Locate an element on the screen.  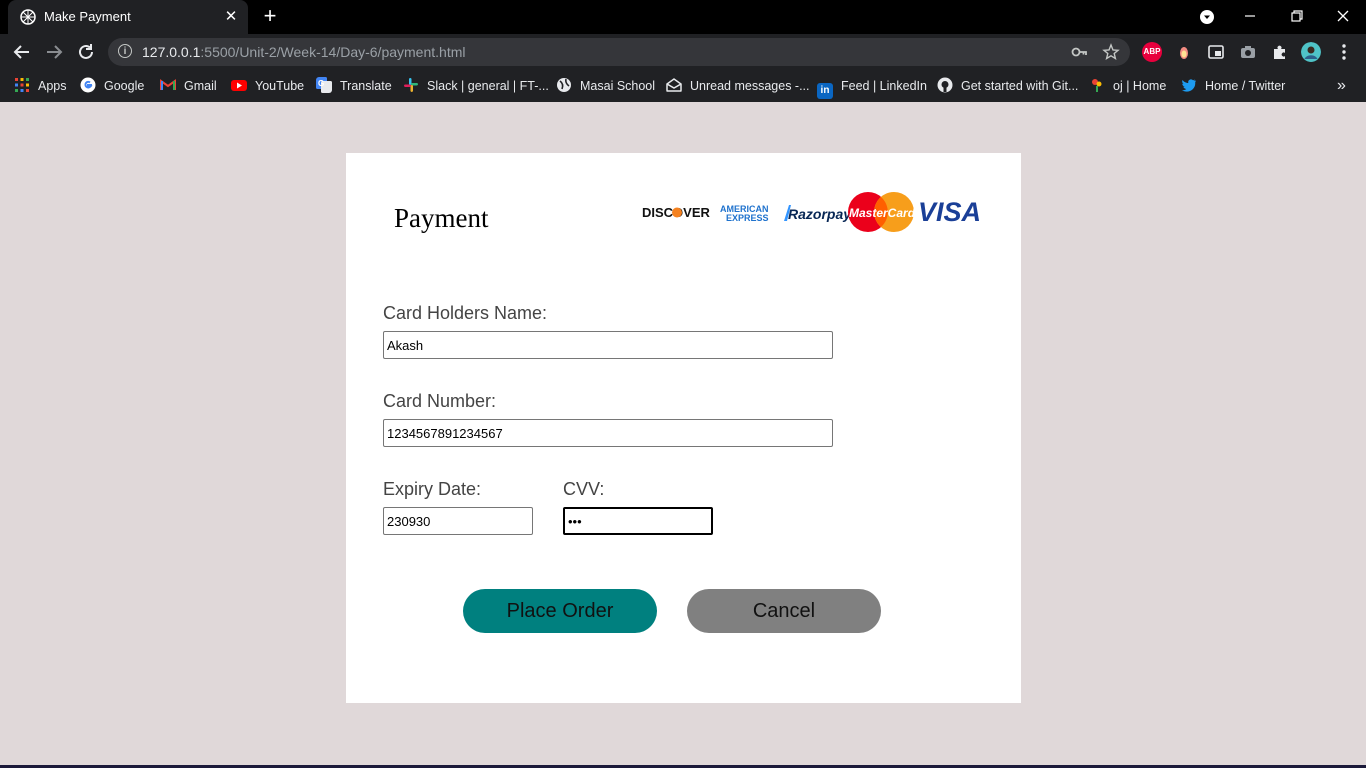
cancel-button: Cancel is located at coordinates (784, 611).